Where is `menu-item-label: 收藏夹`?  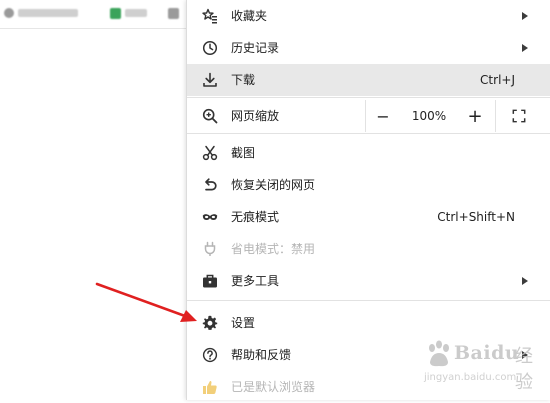 menu-item-label: 收藏夹 is located at coordinates (249, 16).